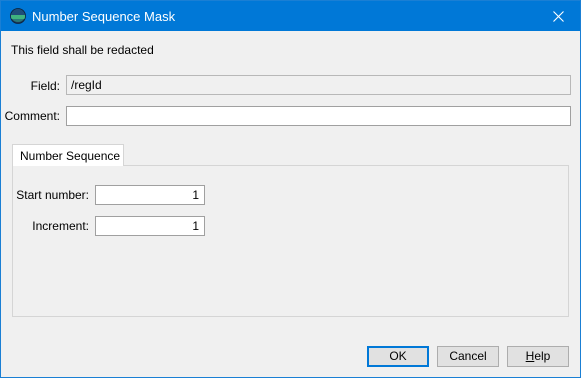 The width and height of the screenshot is (581, 378). Describe the element at coordinates (318, 85) in the screenshot. I see `field-value: /regId` at that location.